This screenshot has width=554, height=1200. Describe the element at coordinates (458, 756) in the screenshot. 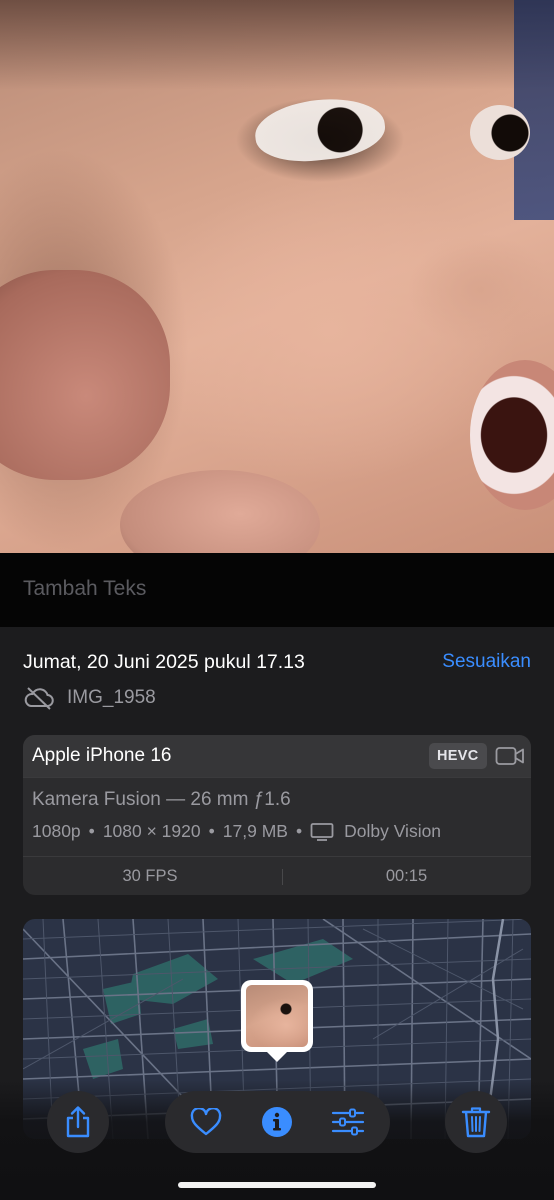

I see `format-badge: HEVC` at that location.